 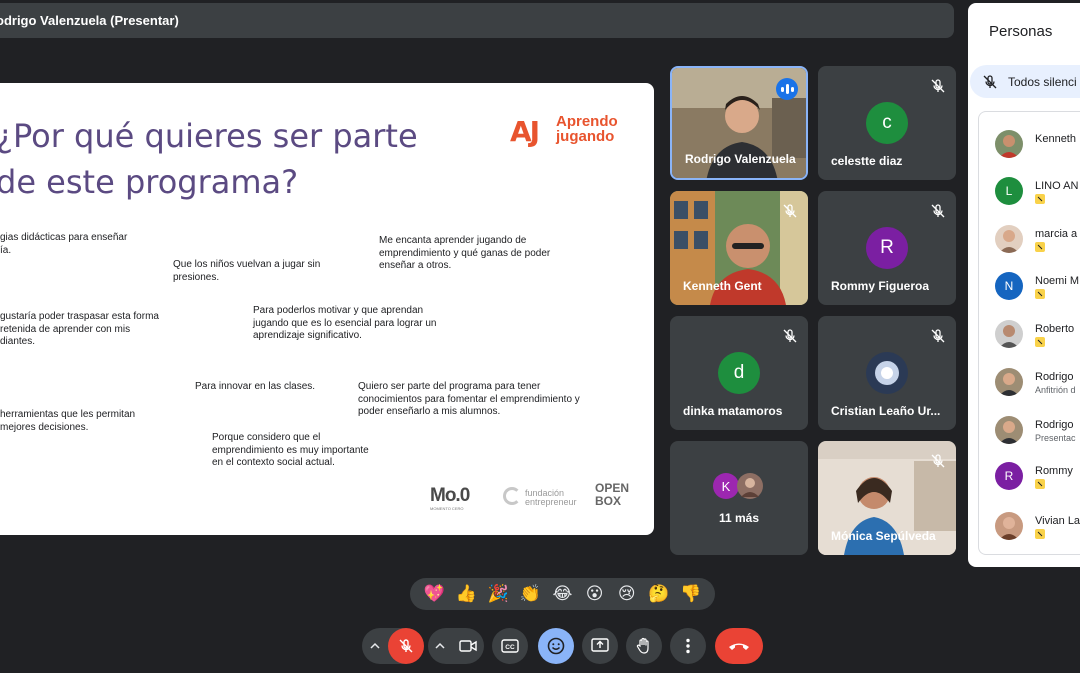 What do you see at coordinates (525, 131) in the screenshot?
I see `logo-mark: AJ` at bounding box center [525, 131].